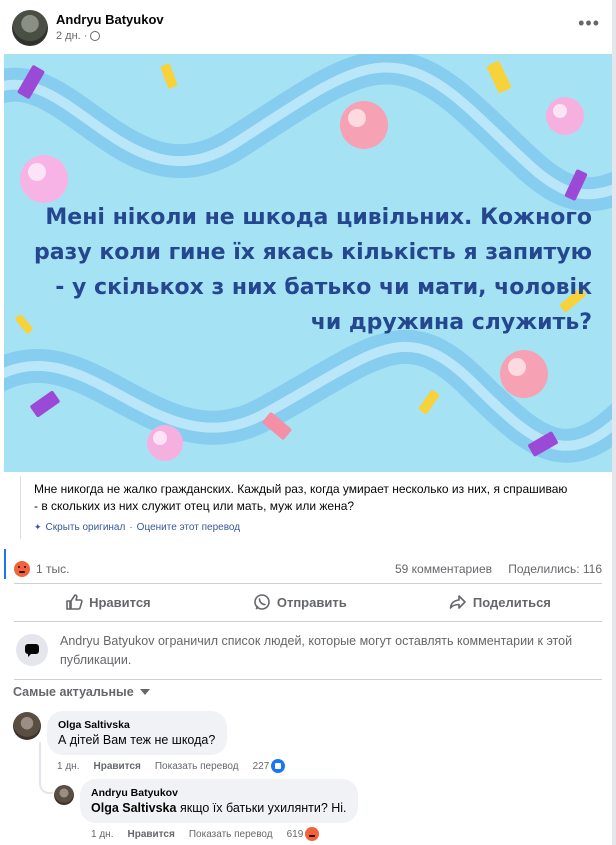 Image resolution: width=616 pixels, height=845 pixels. I want to click on comment-restricted-icon, so click(32, 650).